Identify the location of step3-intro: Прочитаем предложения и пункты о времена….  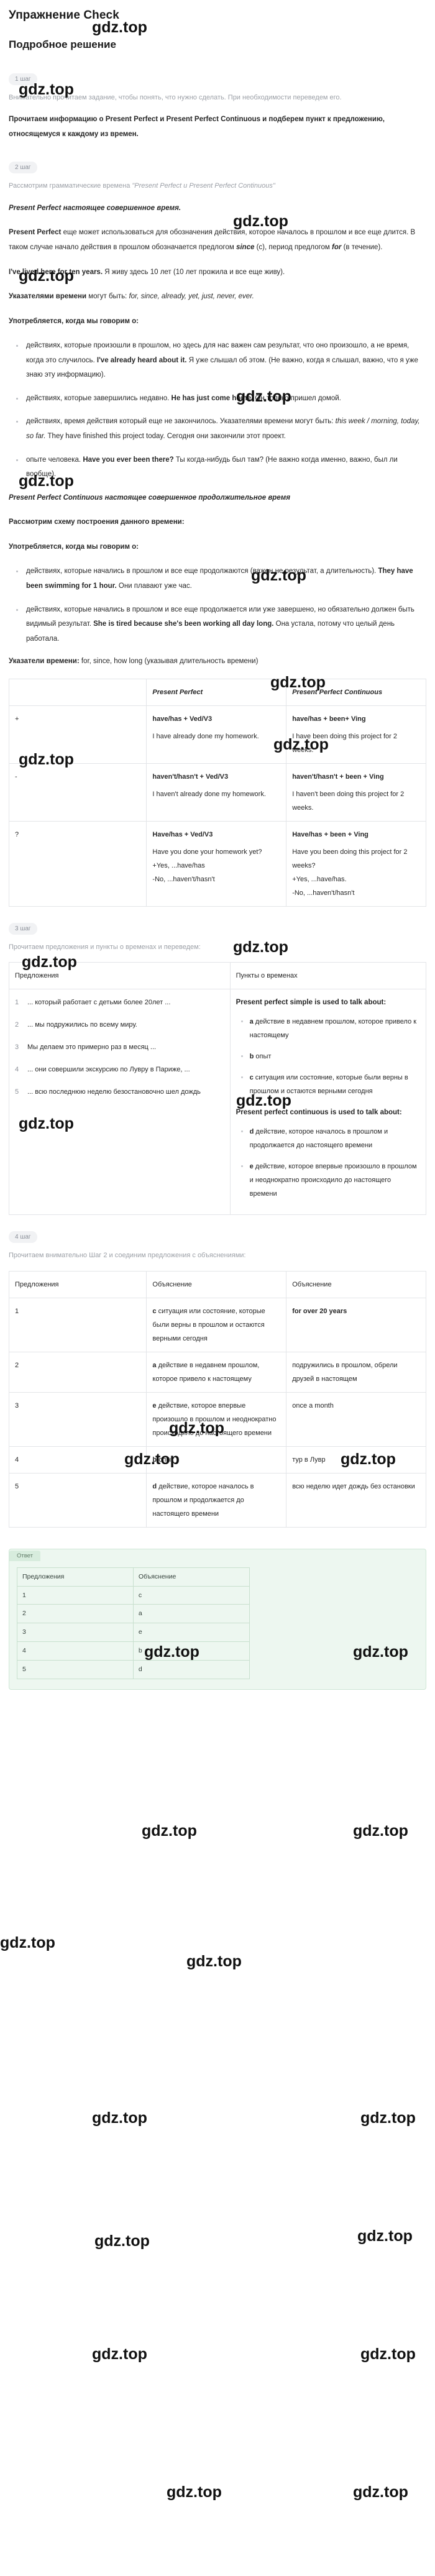
(105, 947).